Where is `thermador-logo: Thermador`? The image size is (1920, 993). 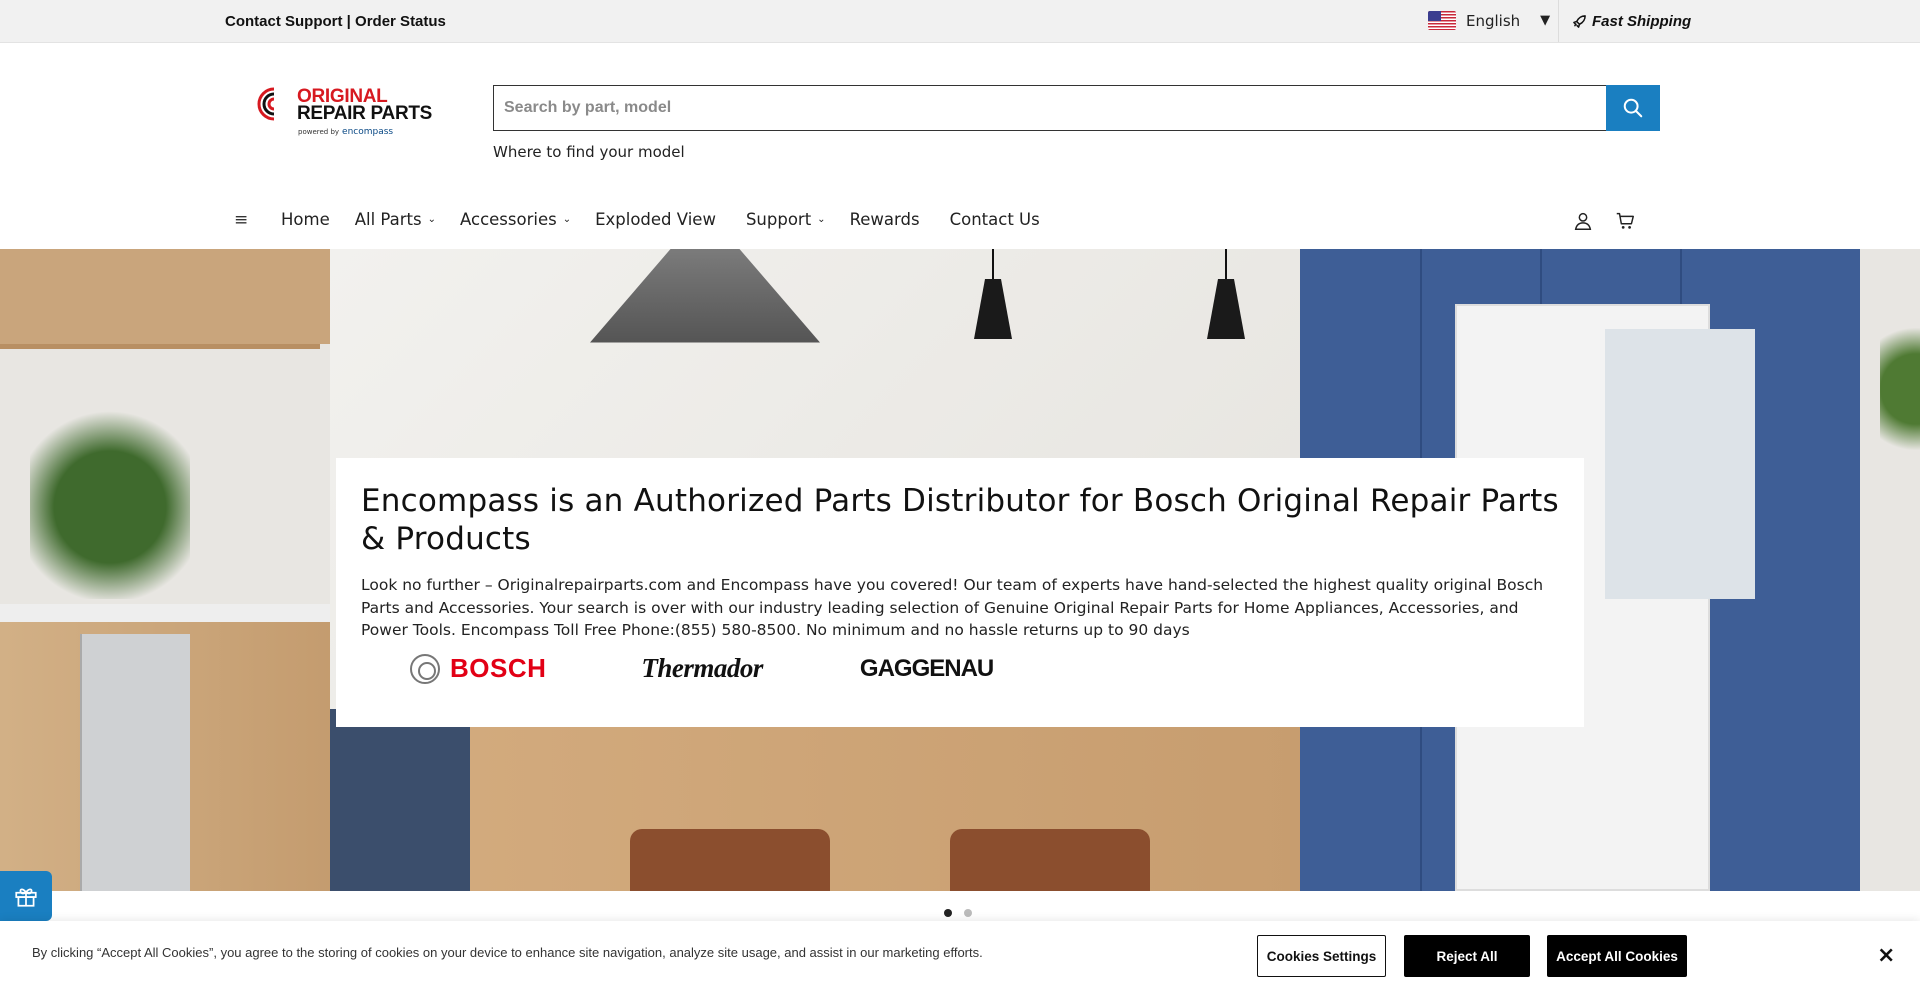 thermador-logo: Thermador is located at coordinates (702, 668).